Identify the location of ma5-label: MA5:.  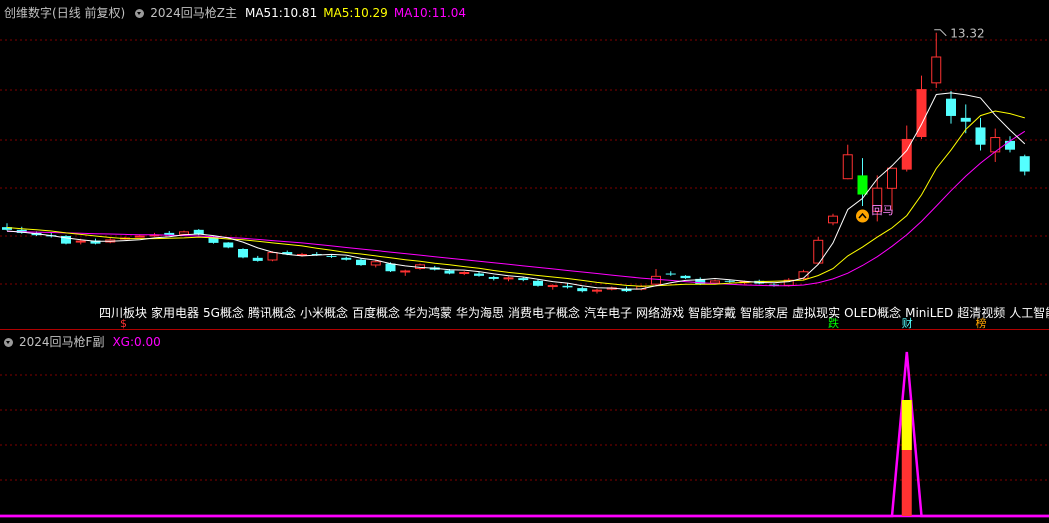
(338, 13).